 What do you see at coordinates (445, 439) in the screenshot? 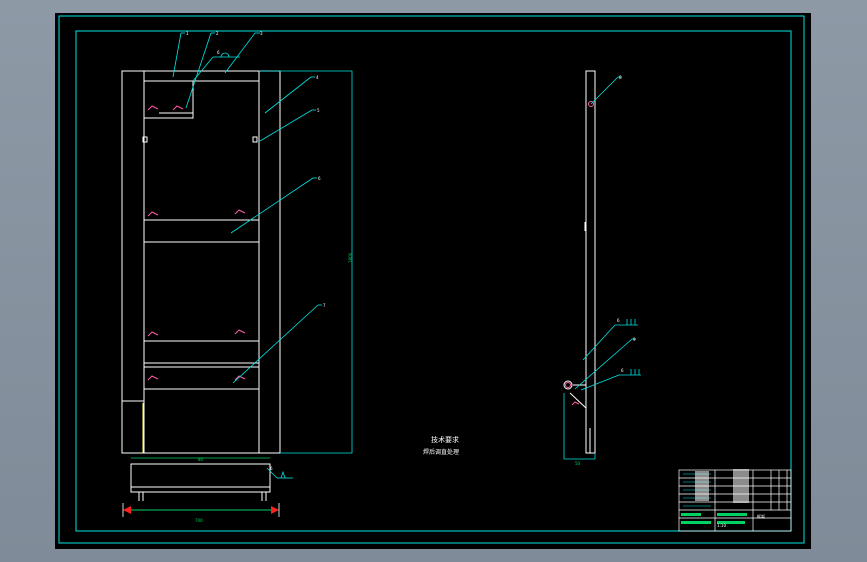
I see `notes-heading: 技术要求` at bounding box center [445, 439].